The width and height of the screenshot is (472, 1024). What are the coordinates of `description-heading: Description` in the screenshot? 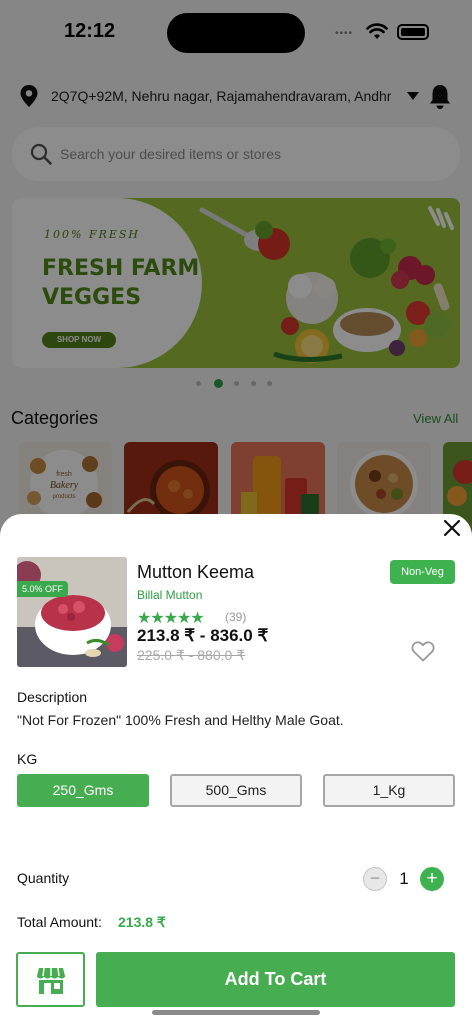 It's located at (52, 697).